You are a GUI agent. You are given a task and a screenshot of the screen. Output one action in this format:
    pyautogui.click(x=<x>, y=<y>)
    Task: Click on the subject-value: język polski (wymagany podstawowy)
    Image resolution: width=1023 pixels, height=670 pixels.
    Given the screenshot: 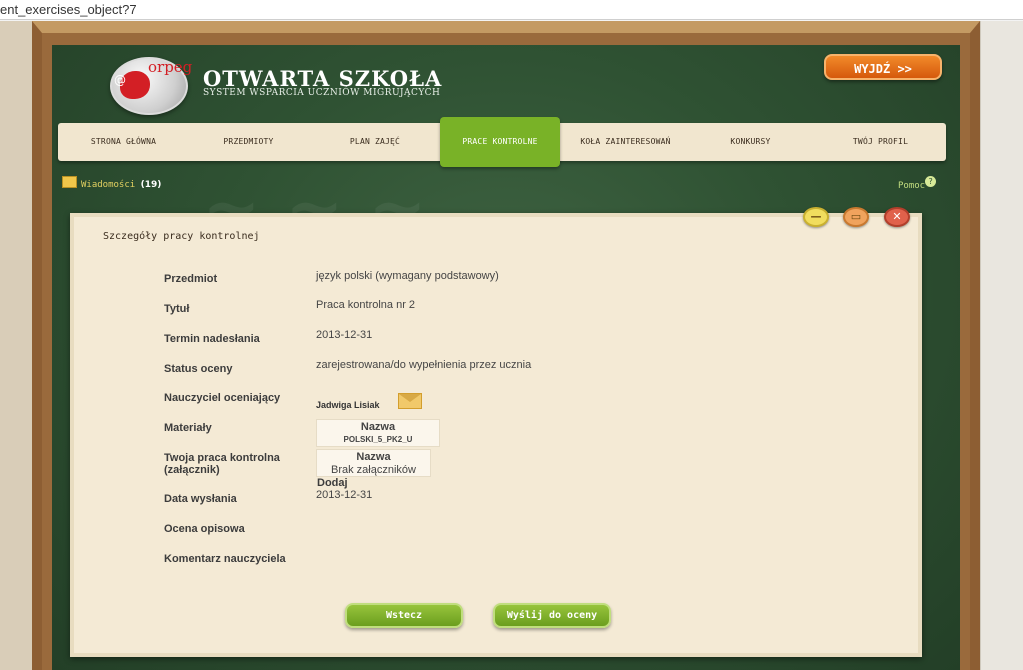 What is the action you would take?
    pyautogui.click(x=407, y=276)
    